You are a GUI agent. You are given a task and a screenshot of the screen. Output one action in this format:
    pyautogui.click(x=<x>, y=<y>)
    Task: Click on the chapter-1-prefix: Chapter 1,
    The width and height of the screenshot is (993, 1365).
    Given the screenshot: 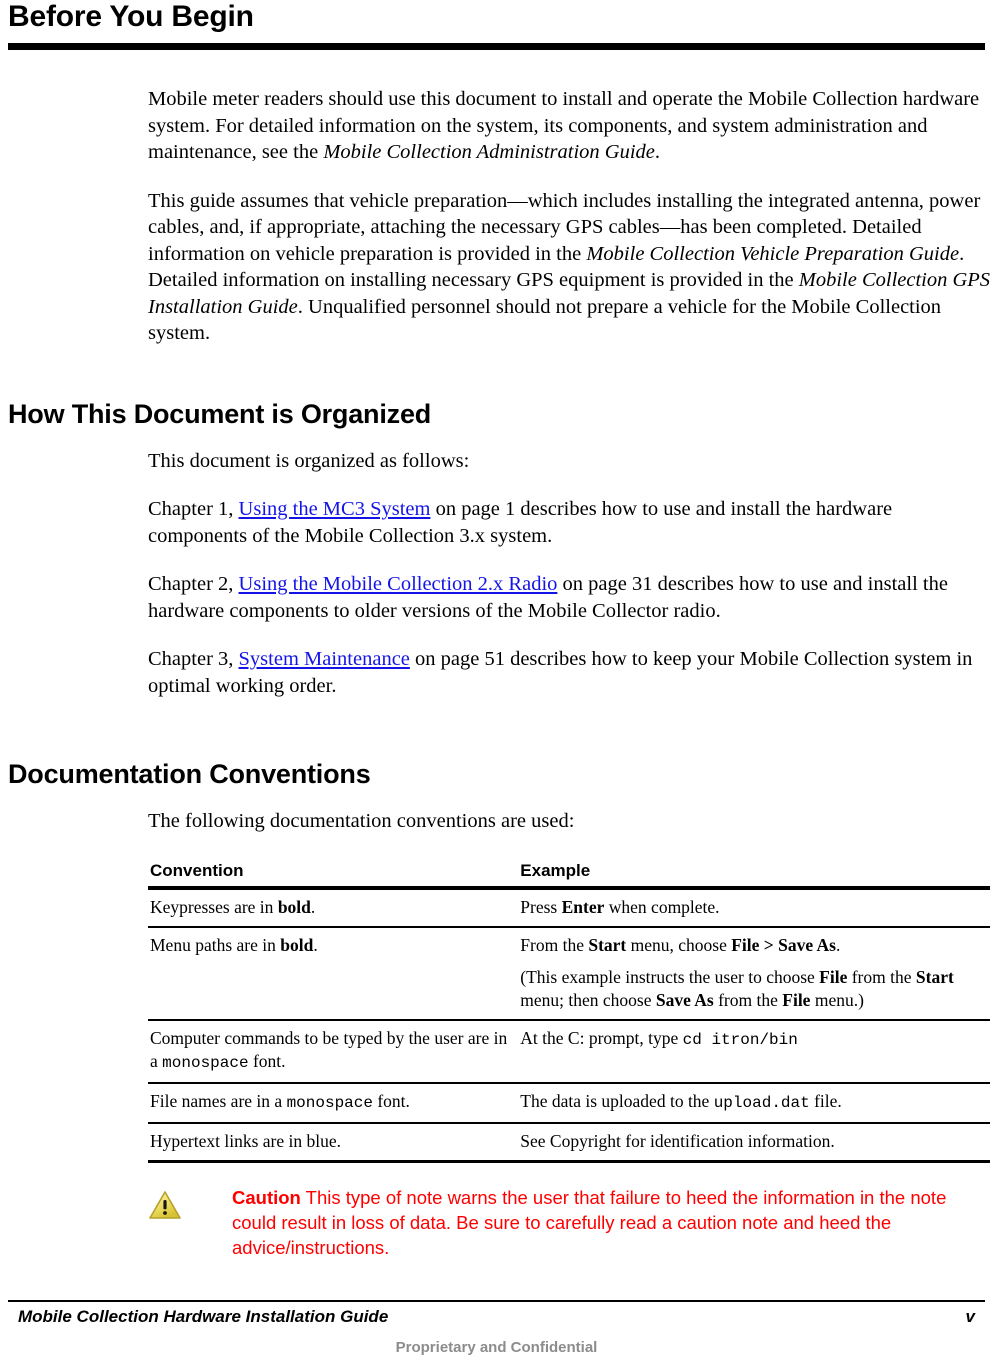 What is the action you would take?
    pyautogui.click(x=193, y=509)
    